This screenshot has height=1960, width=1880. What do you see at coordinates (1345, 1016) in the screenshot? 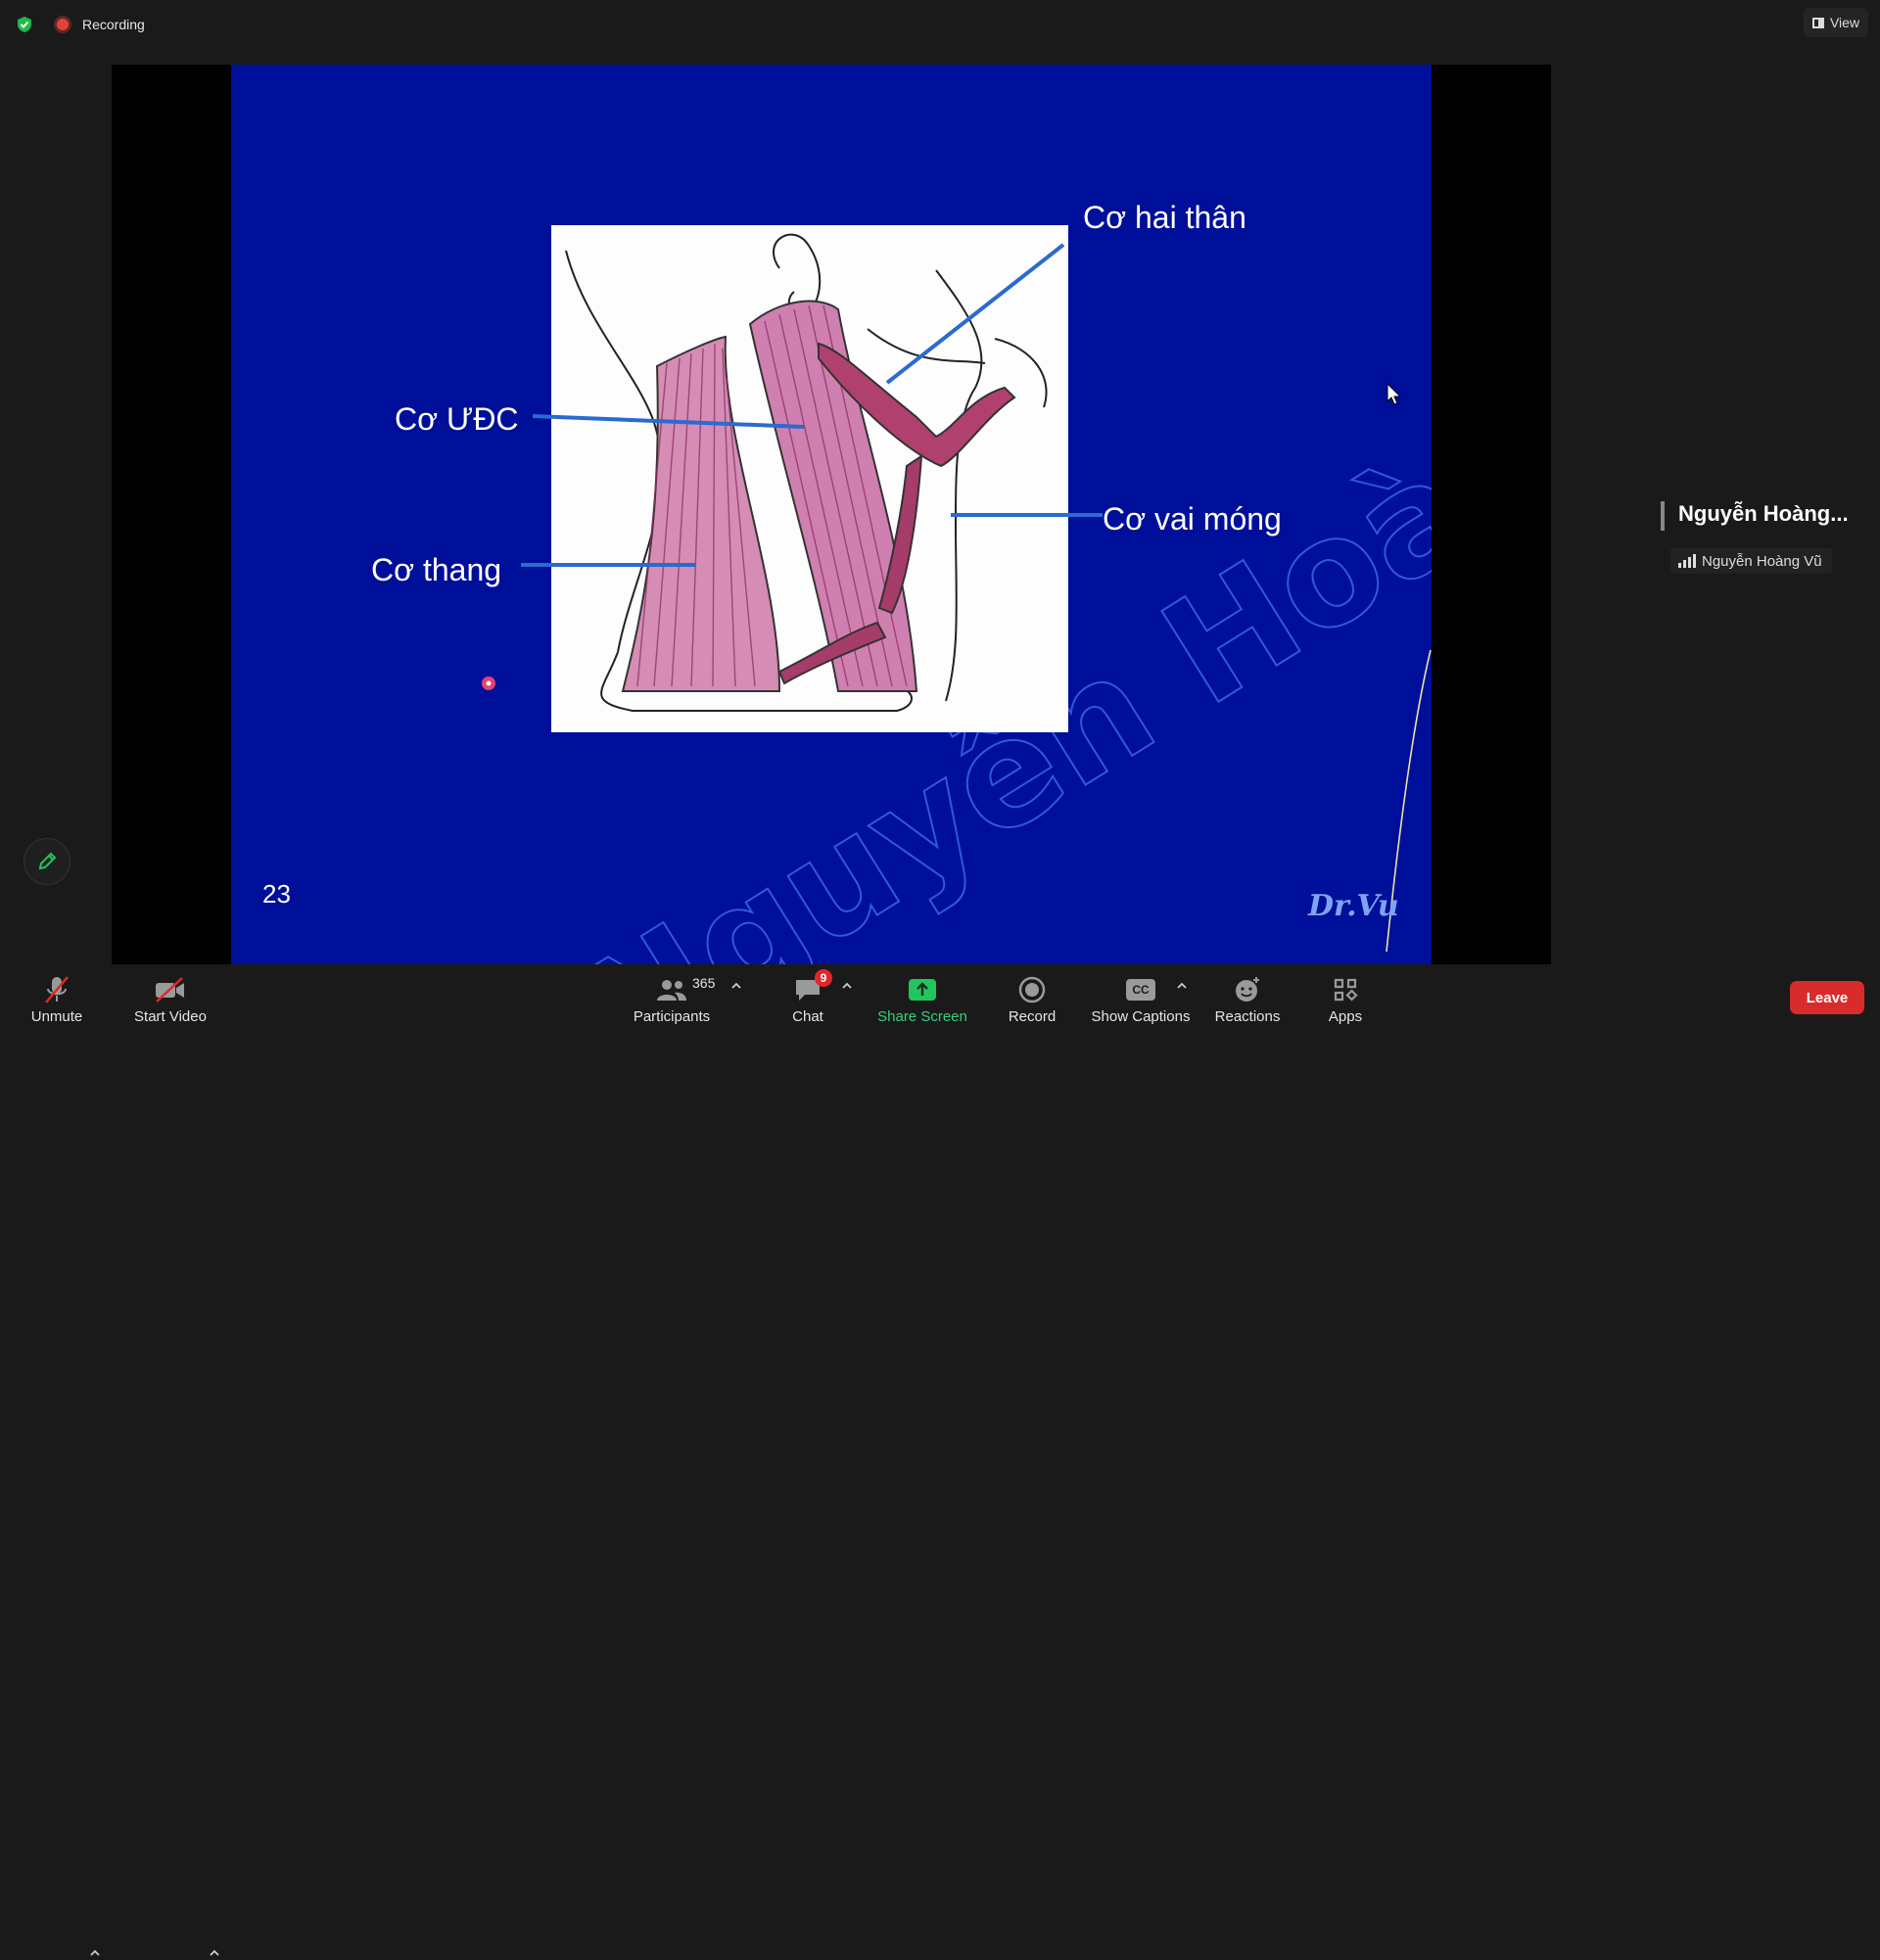
I see `apps-label: Apps` at bounding box center [1345, 1016].